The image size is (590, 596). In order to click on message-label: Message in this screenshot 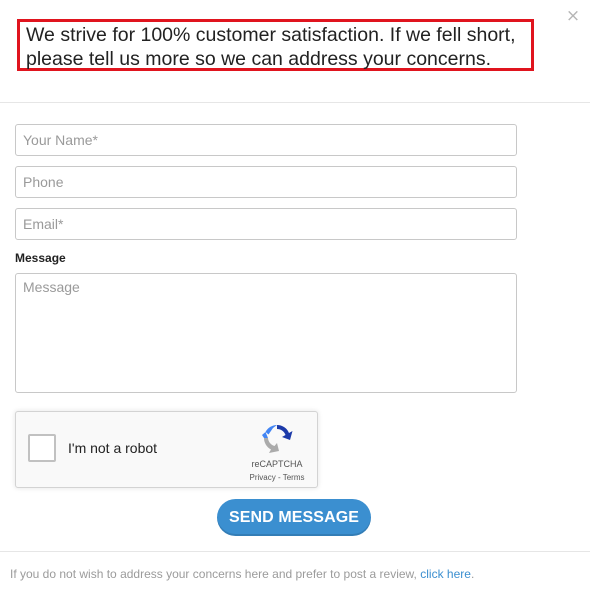, I will do `click(40, 258)`.